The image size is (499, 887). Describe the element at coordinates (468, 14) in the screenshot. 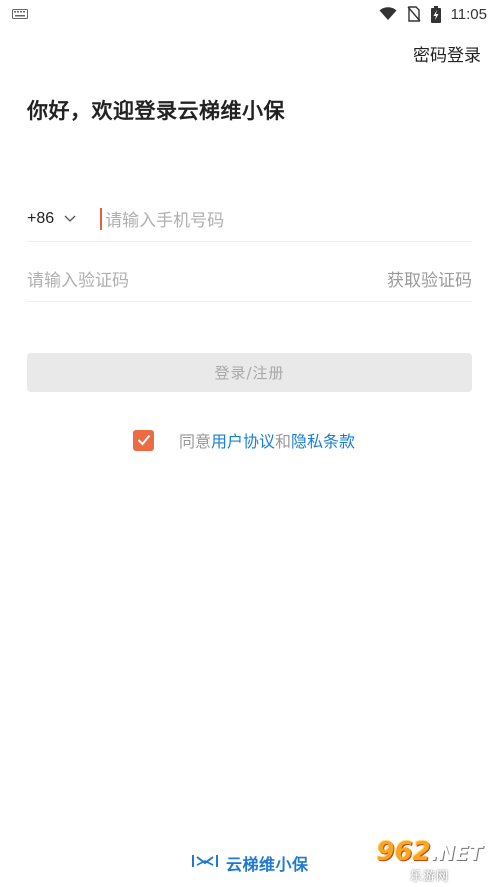

I see `status-time: 11:05` at that location.